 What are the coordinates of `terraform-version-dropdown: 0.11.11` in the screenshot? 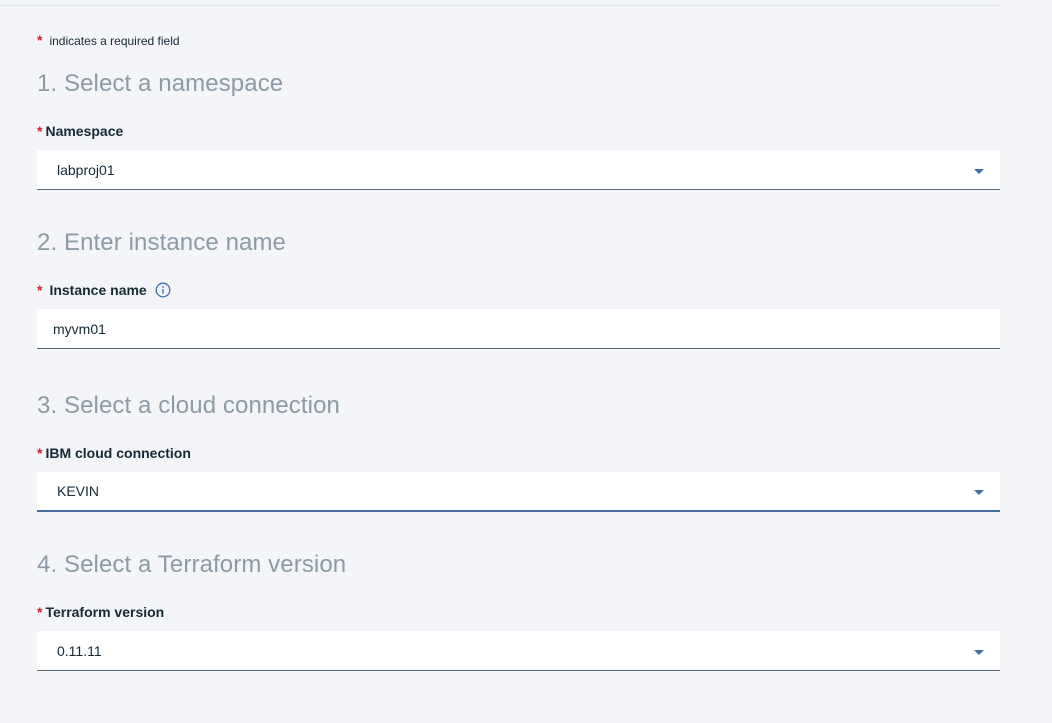 It's located at (518, 651).